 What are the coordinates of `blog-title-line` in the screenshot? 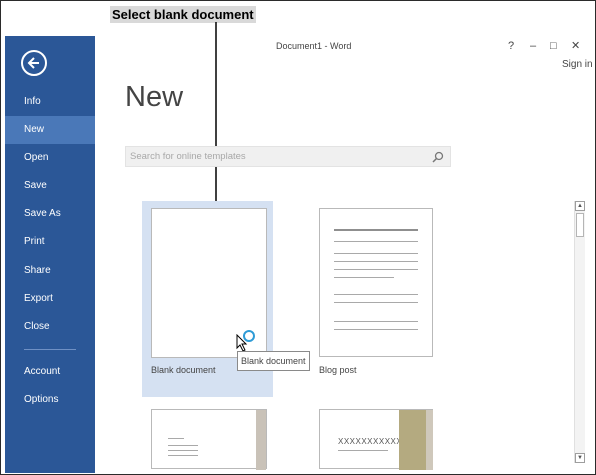 It's located at (376, 230).